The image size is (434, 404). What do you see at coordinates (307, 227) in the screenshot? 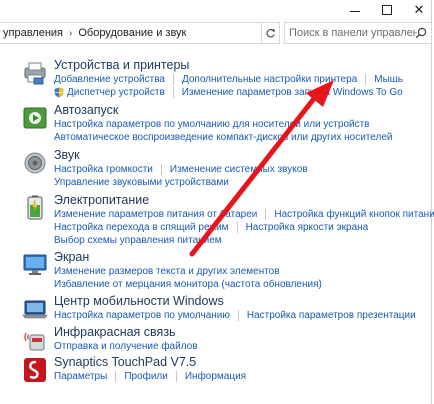
I see `link-screen-brightness: Настройка яркости экрана` at bounding box center [307, 227].